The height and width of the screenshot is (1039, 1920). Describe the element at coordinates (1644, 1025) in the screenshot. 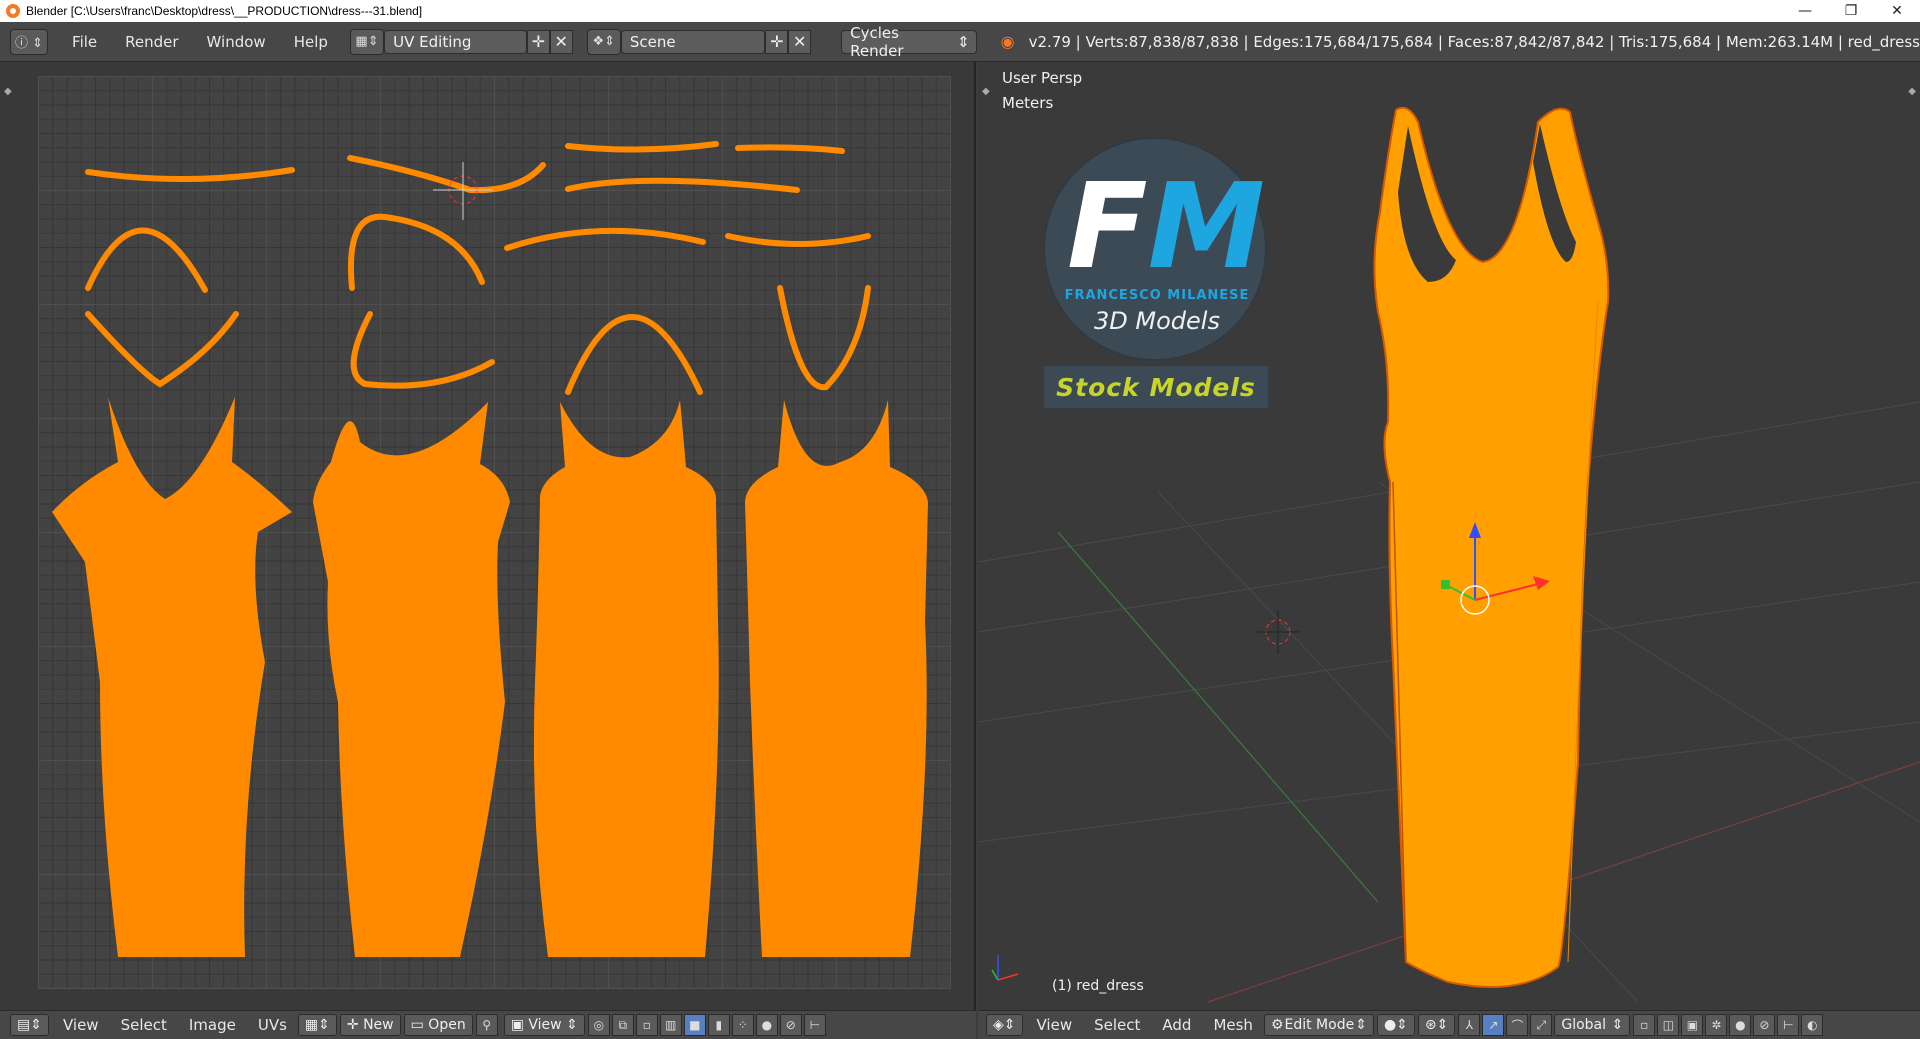

I see `vertex-select-mode-icon: ▫` at that location.